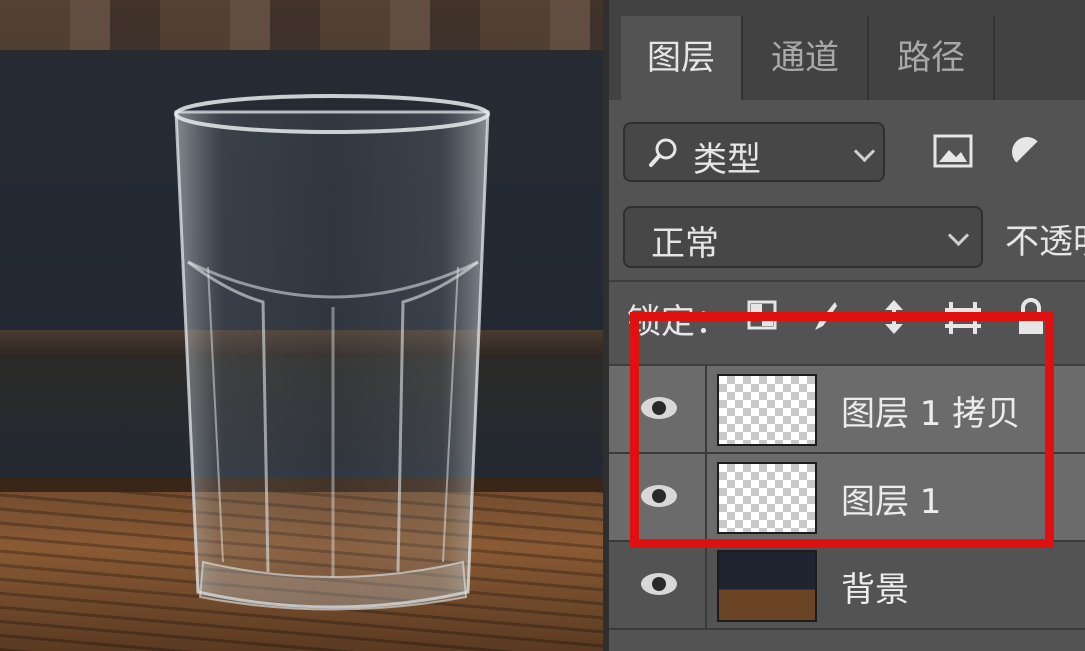 This screenshot has height=651, width=1085. I want to click on layer-filter-select: 类型, so click(754, 152).